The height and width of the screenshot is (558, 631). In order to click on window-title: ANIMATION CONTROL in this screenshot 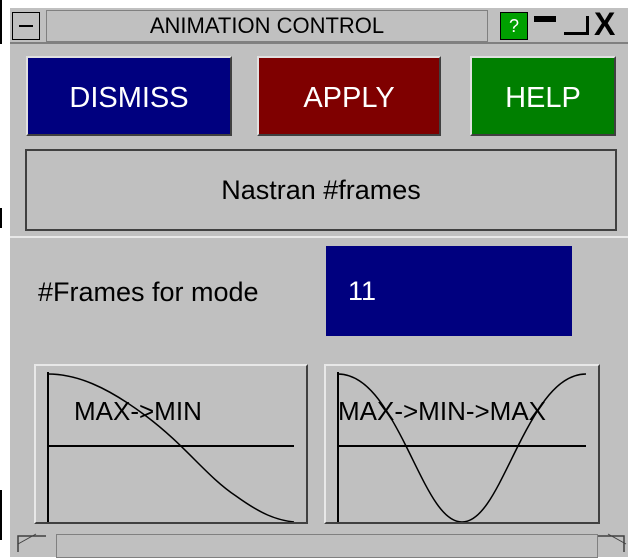, I will do `click(267, 26)`.